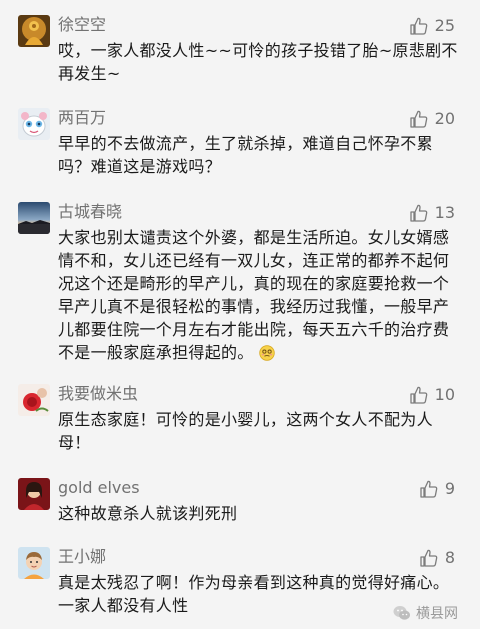  Describe the element at coordinates (258, 62) in the screenshot. I see `comment-text: 哎，一家人都没人性~~可怜的孩子投错了胎~原悲剧不再发生~` at that location.